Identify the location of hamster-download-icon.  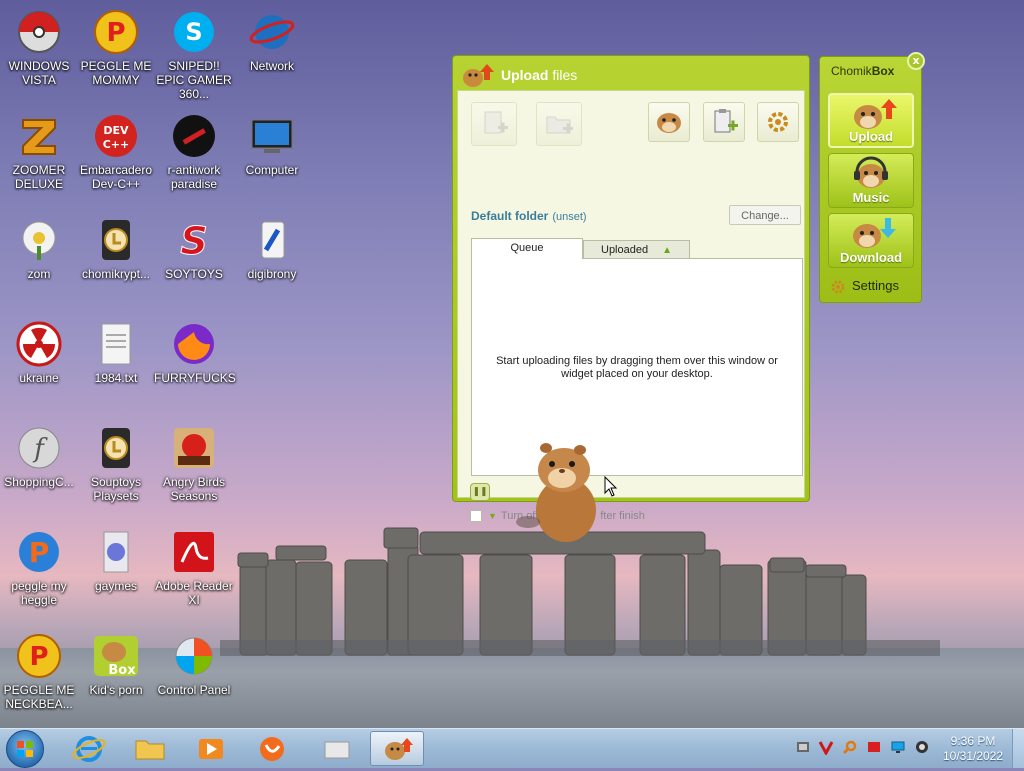
(874, 233).